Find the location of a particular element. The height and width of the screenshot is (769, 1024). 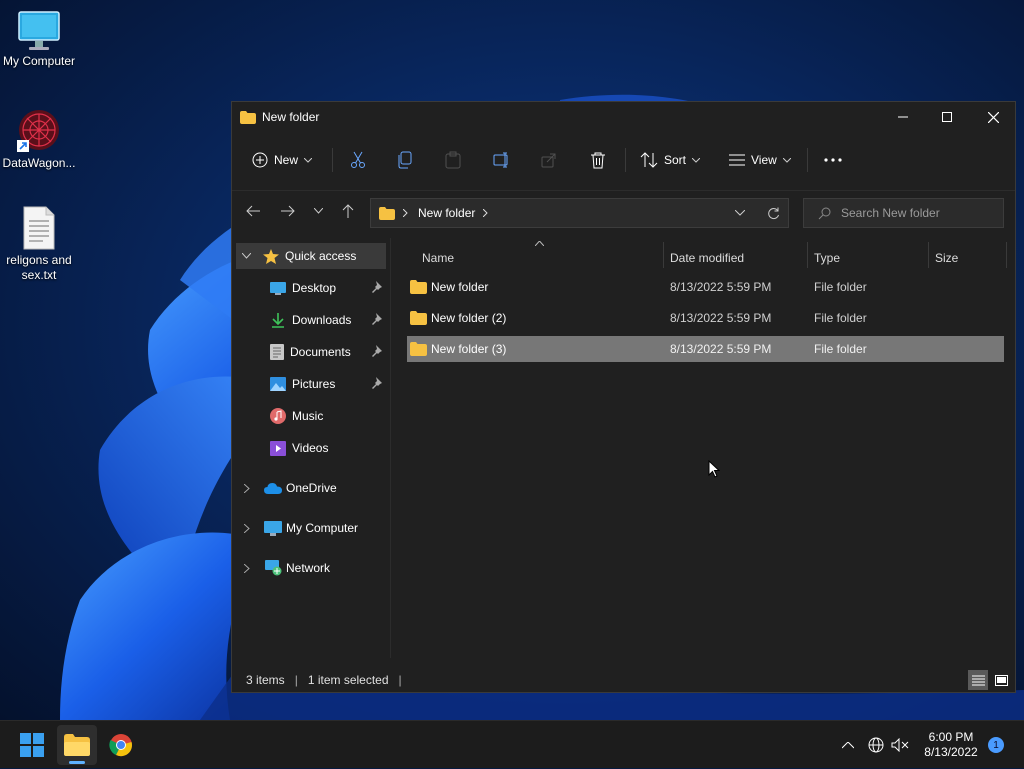

sidebar-item-quick-access: Quick access is located at coordinates (311, 256).